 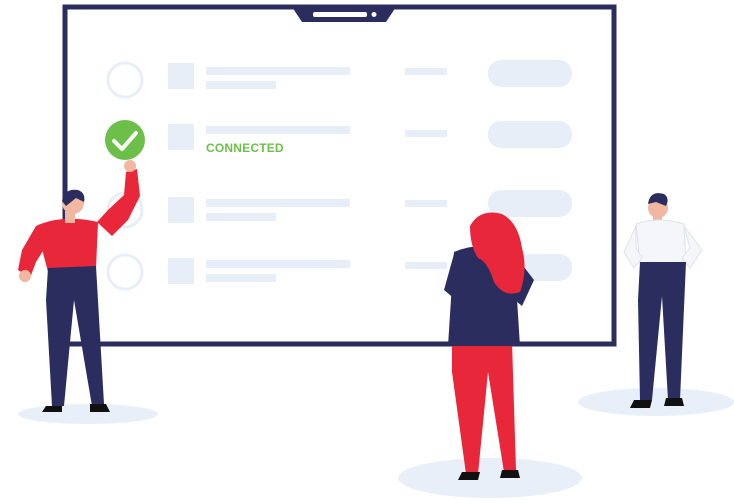 I want to click on camera-dot, so click(x=374, y=14).